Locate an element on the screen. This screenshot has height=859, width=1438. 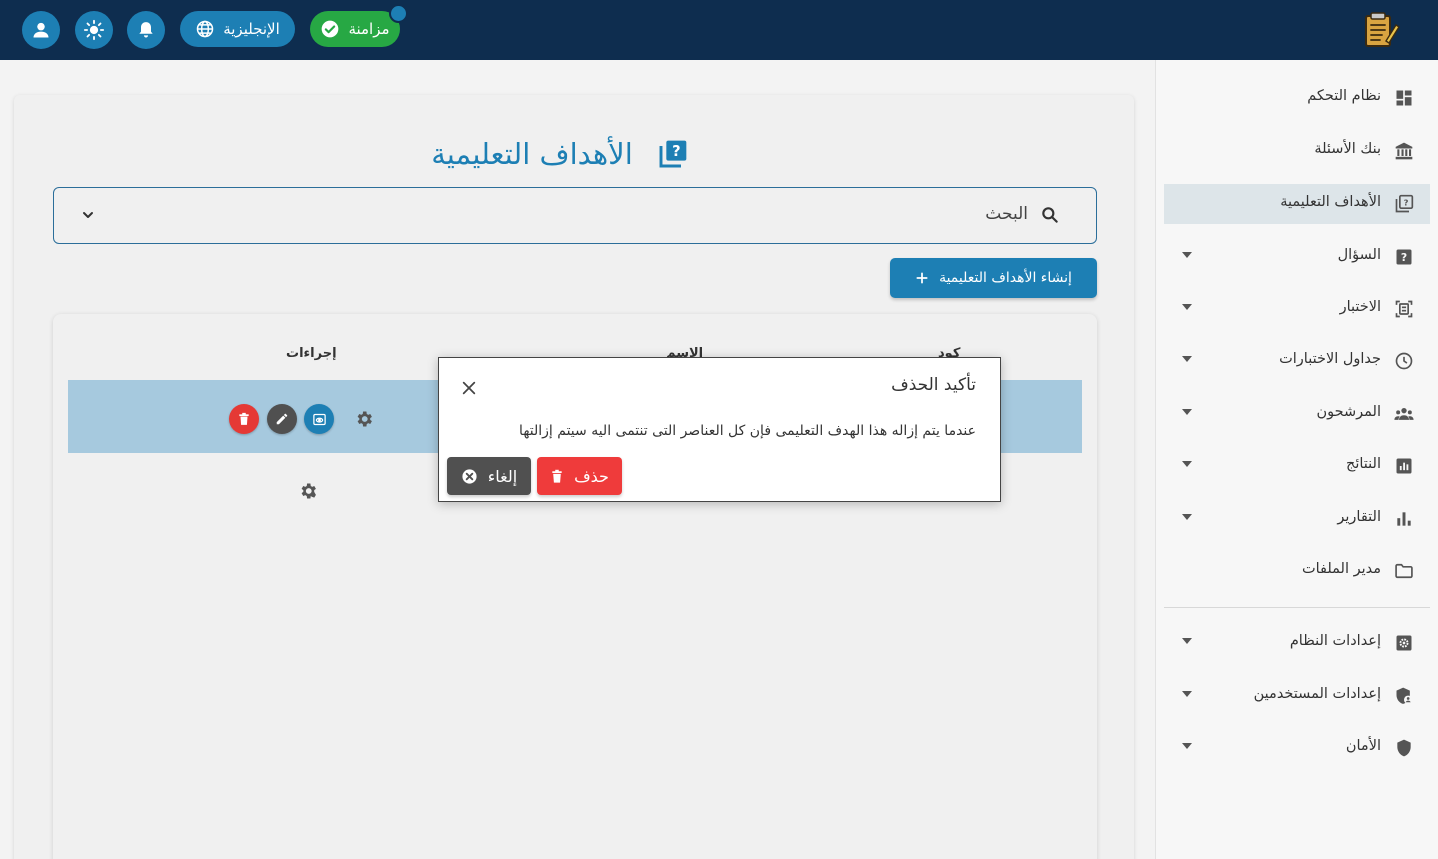
sidebar-item-label: بنك الأسئلة is located at coordinates (1347, 149).